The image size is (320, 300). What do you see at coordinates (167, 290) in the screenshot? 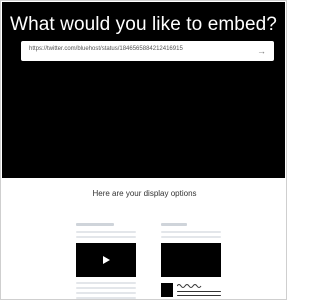
I see `card-avatar` at bounding box center [167, 290].